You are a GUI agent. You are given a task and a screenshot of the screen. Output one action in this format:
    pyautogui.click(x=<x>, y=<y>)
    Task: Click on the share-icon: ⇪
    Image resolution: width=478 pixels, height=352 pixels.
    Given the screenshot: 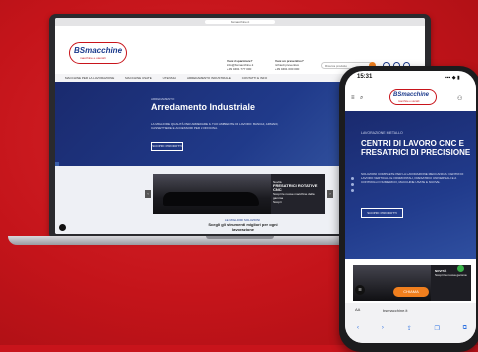 What is the action you would take?
    pyautogui.click(x=409, y=328)
    